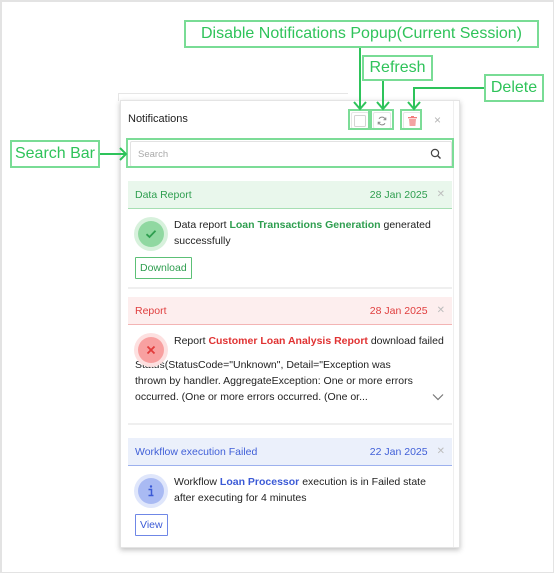  I want to click on annotation-refresh: Refresh, so click(397, 68).